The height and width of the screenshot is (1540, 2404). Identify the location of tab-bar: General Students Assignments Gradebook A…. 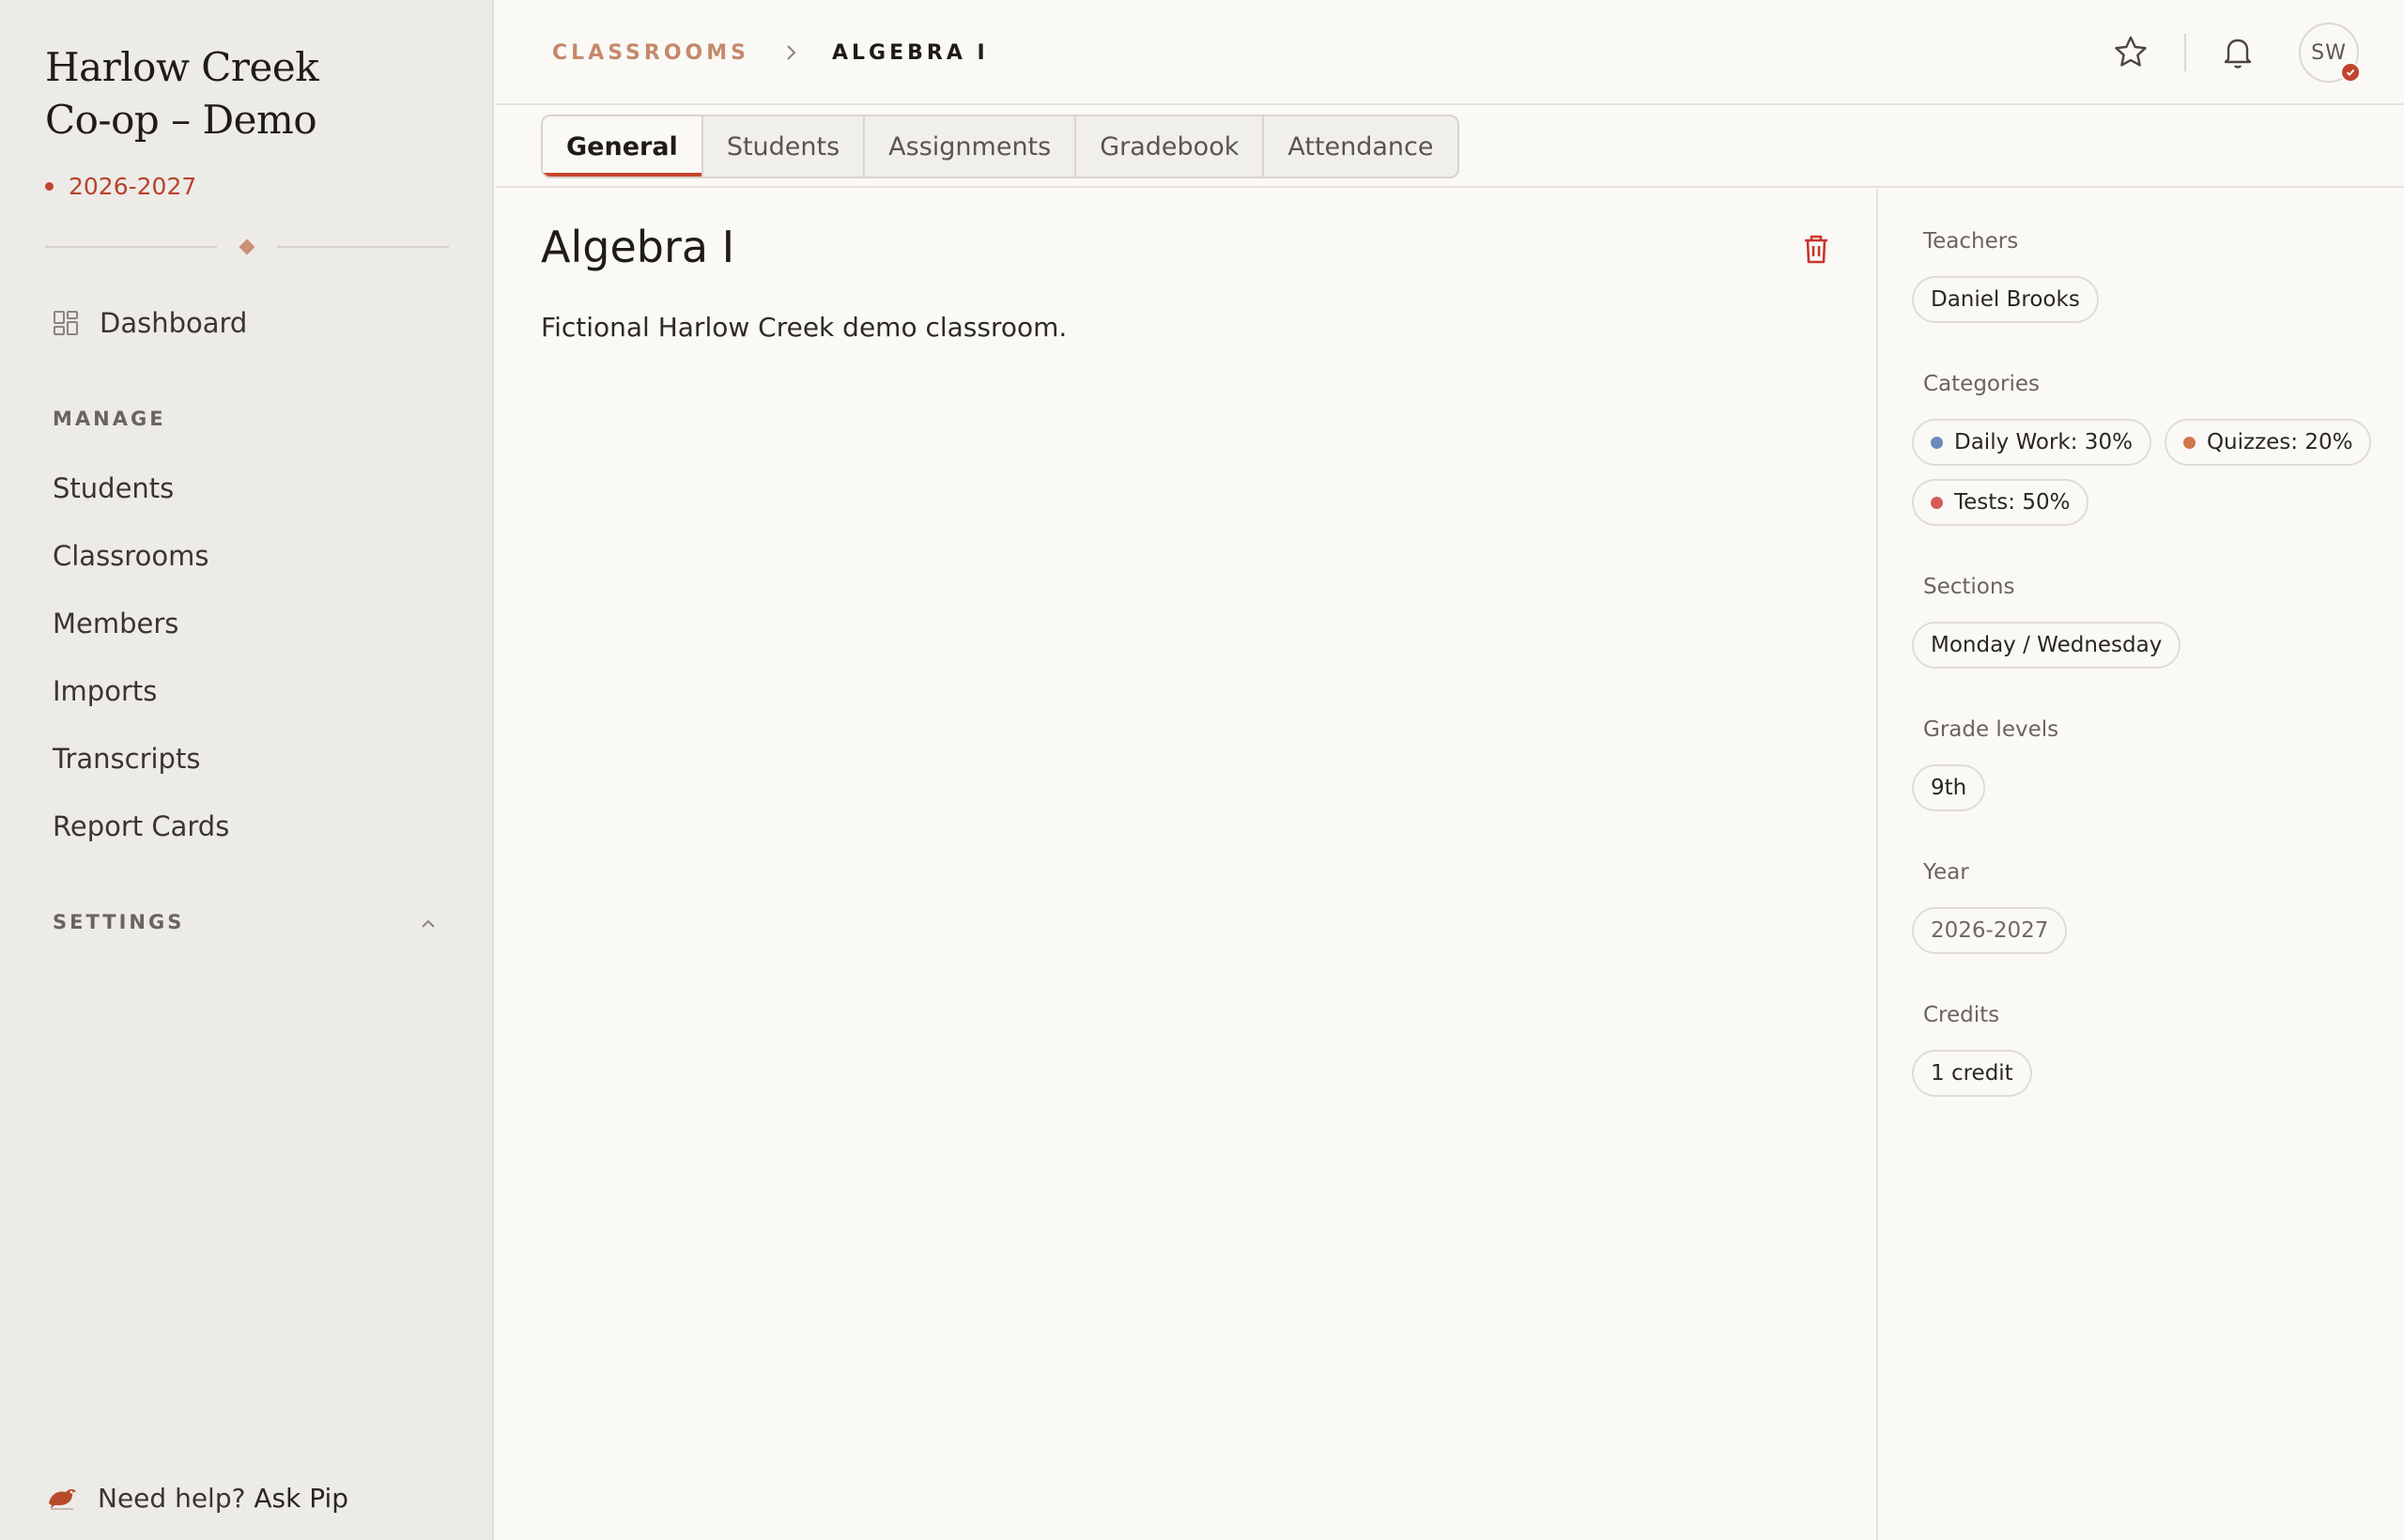
(1450, 147).